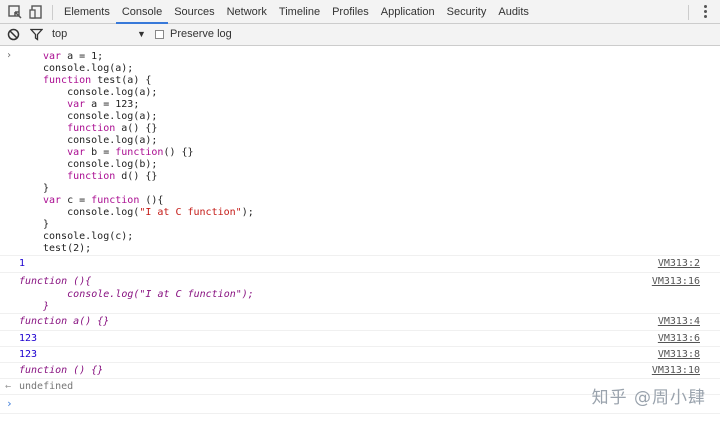 This screenshot has height=422, width=720. I want to click on source-link: VM313:8, so click(679, 355).